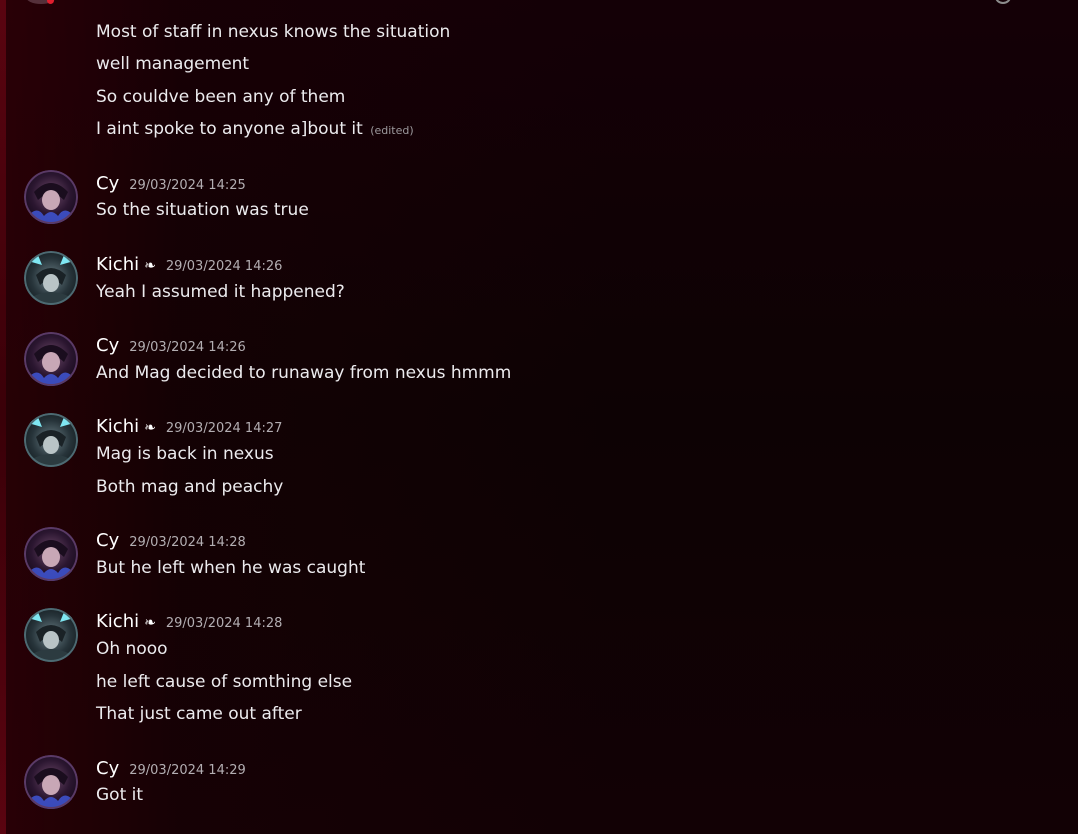  What do you see at coordinates (190, 487) in the screenshot?
I see `message-line: Both mag and peachy` at bounding box center [190, 487].